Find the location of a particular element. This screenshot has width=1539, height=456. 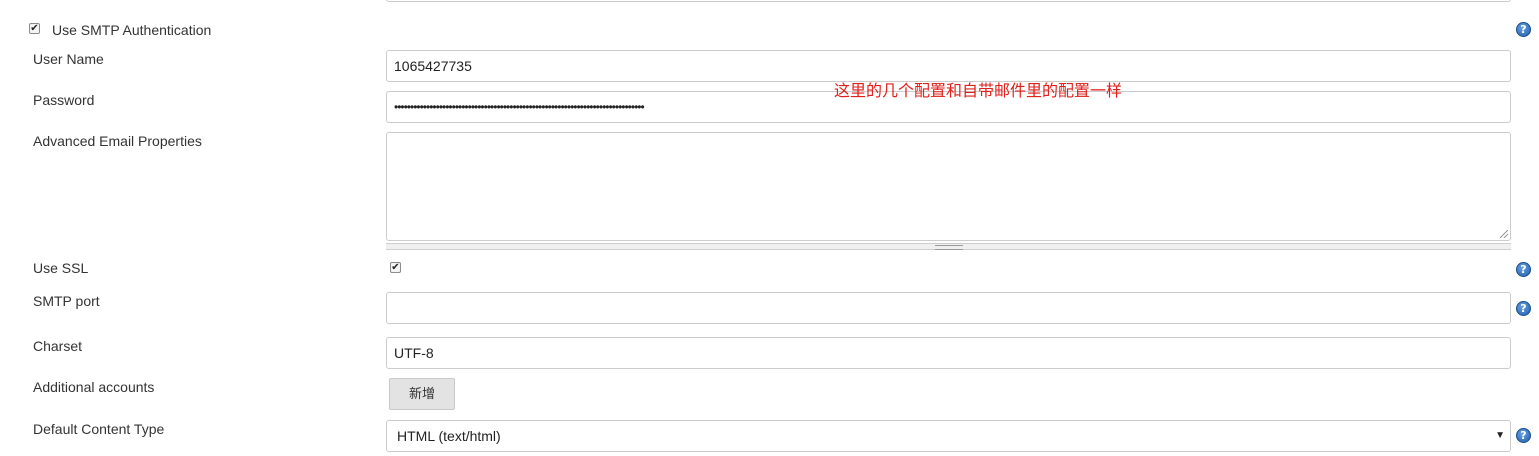

charset-label: Charset is located at coordinates (58, 346).